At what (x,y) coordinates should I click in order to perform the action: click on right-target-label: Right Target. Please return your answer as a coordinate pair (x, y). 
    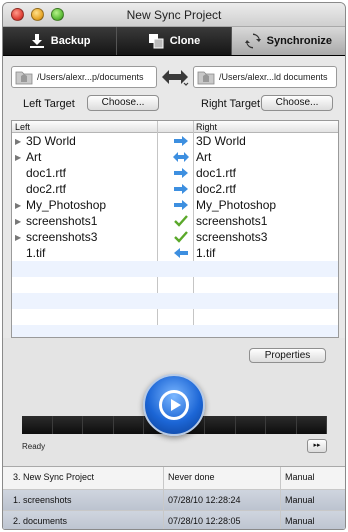
    Looking at the image, I should click on (231, 104).